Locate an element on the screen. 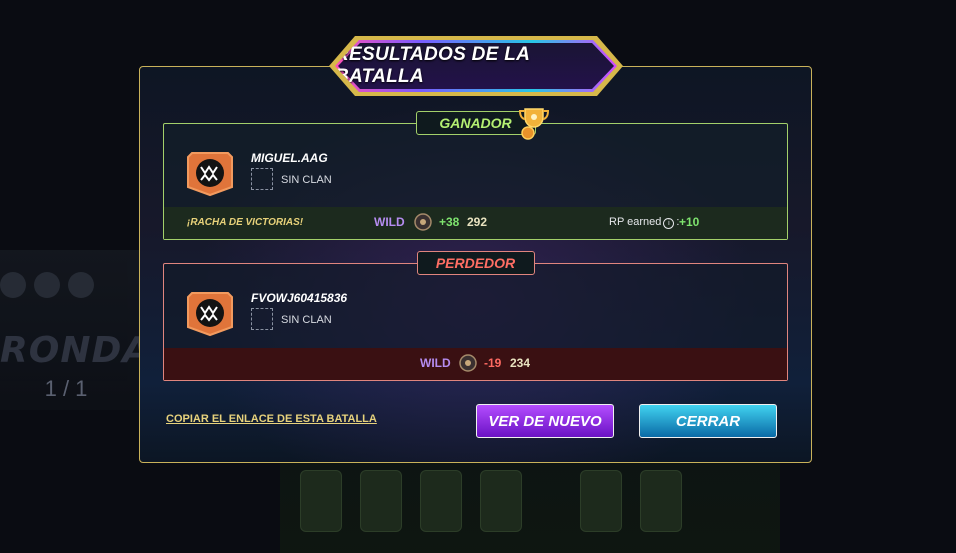  winner-league: WILD is located at coordinates (389, 222).